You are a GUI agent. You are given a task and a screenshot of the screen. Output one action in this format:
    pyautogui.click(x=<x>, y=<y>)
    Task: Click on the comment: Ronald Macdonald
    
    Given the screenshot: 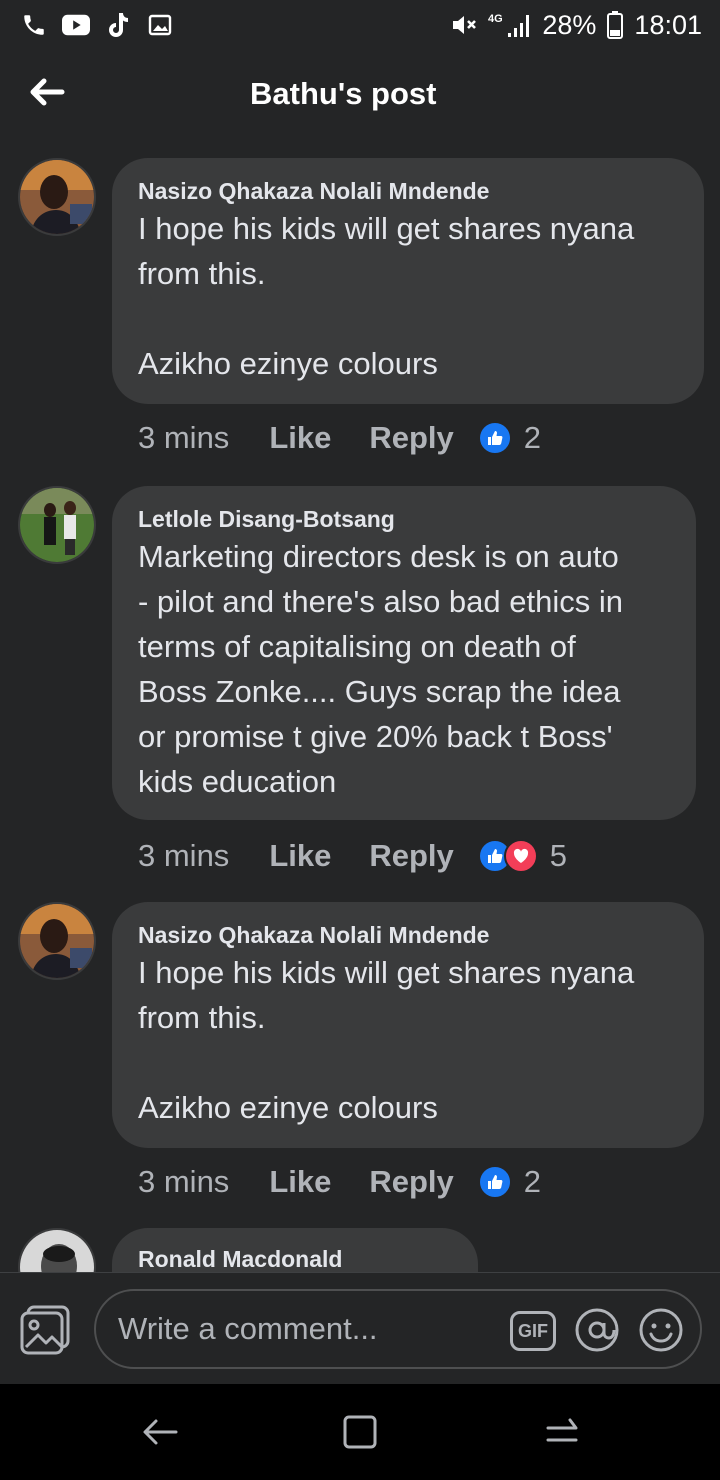 What is the action you would take?
    pyautogui.click(x=360, y=1250)
    